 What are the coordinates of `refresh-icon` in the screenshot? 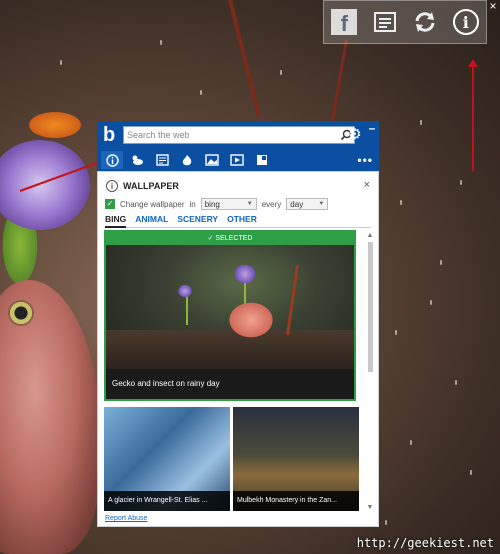 It's located at (425, 22).